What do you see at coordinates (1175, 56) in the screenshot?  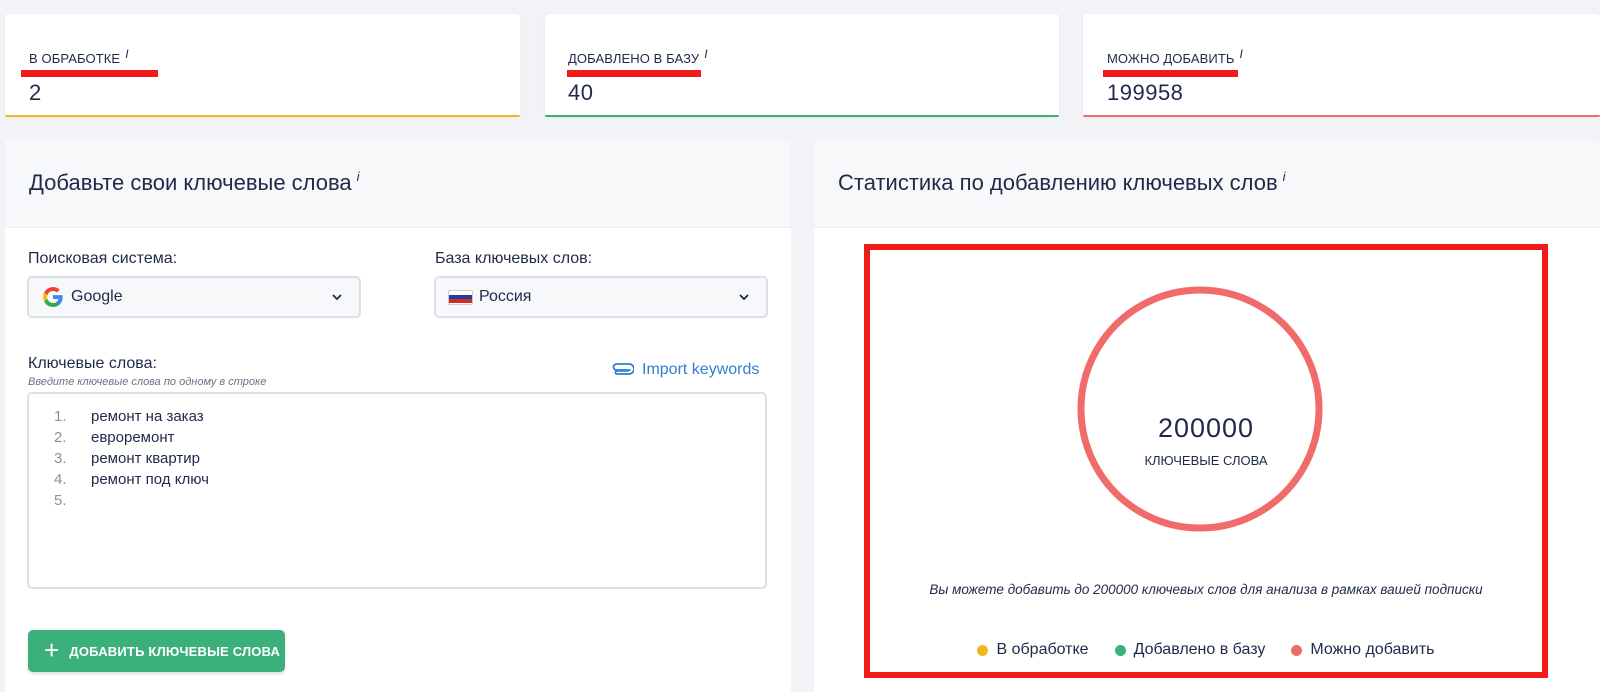 I see `stat-label-available: МОЖНО ДОБАВИТЬ i` at bounding box center [1175, 56].